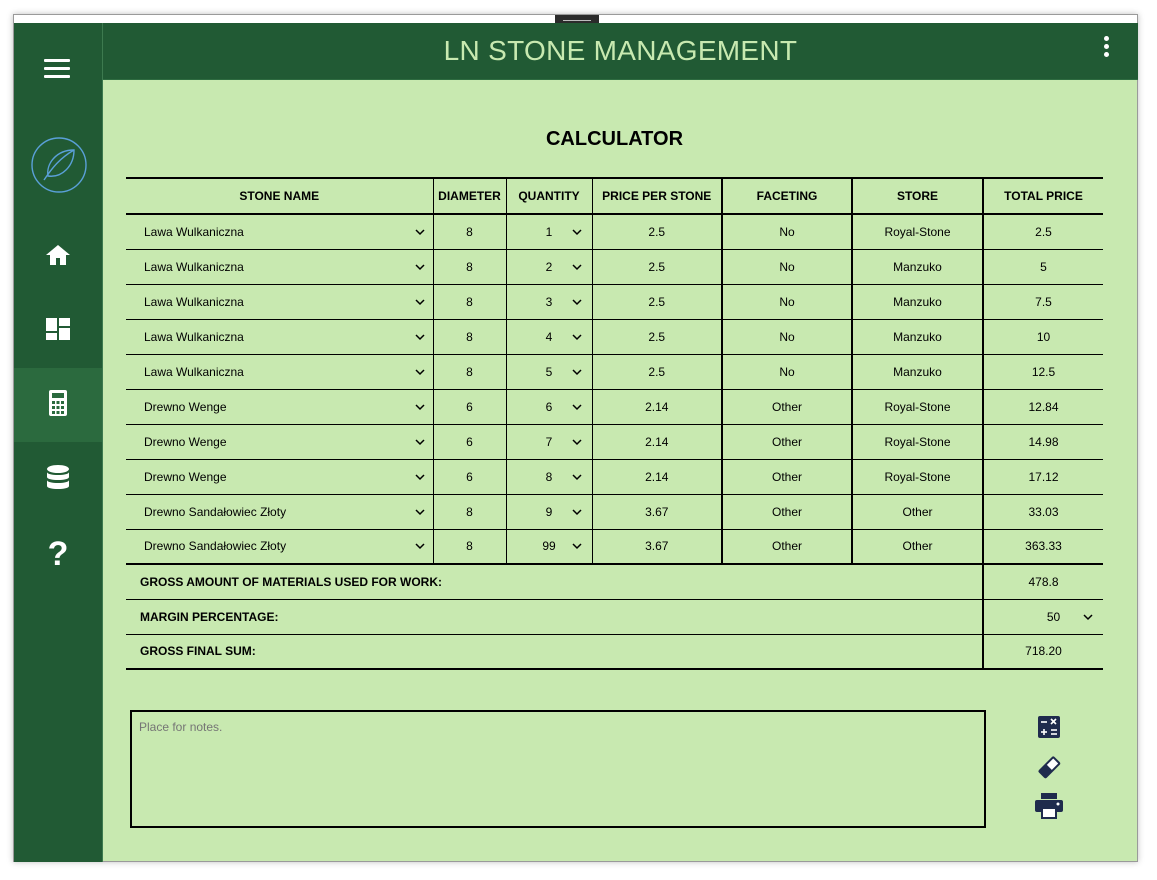  I want to click on nav-help: ?, so click(58, 554).